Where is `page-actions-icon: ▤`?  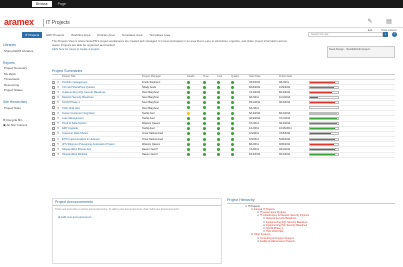
page-actions-icon: ▤ is located at coordinates (389, 23).